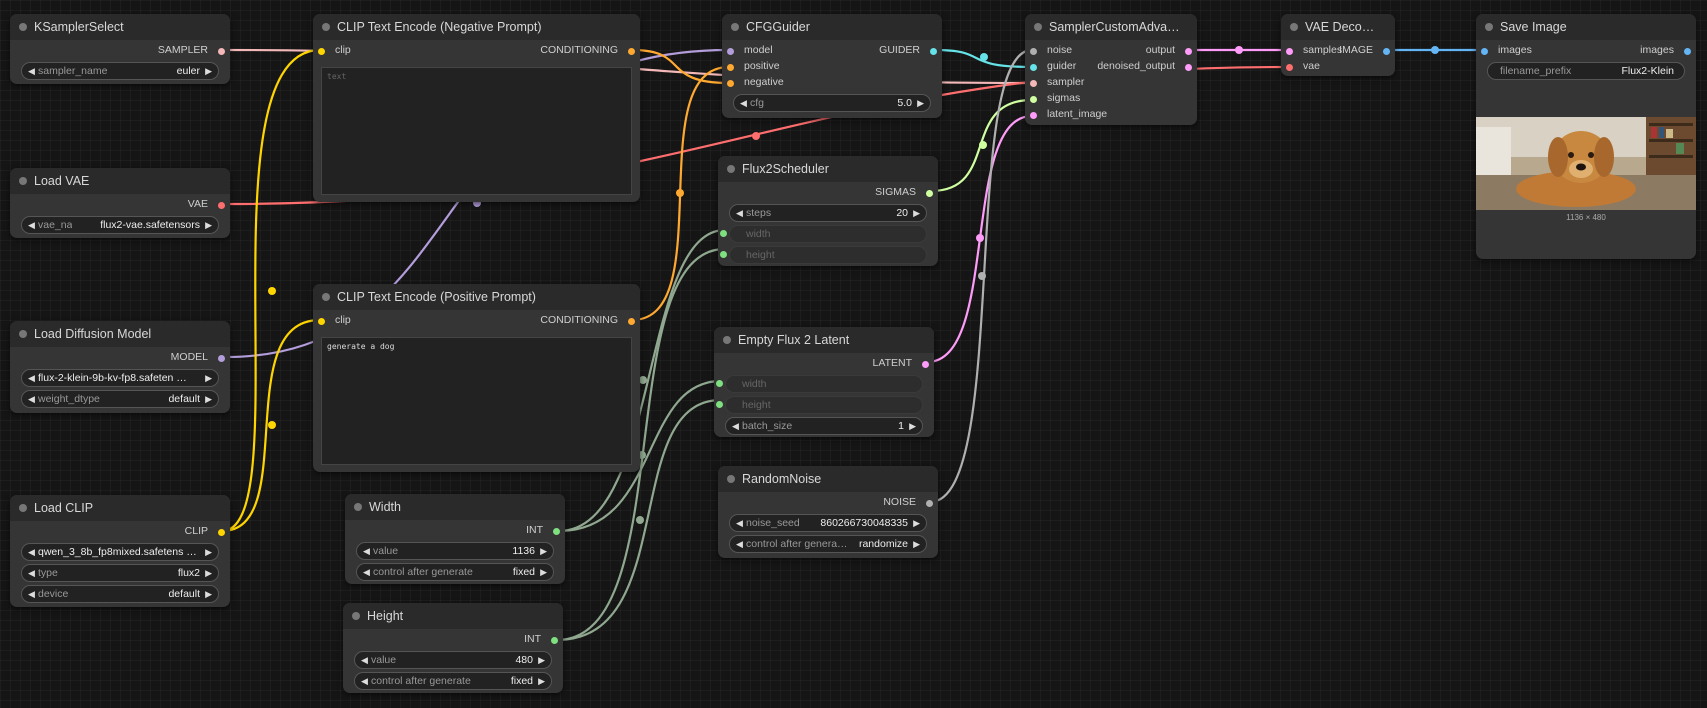 The image size is (1707, 708). I want to click on input-model-socket, so click(730, 51).